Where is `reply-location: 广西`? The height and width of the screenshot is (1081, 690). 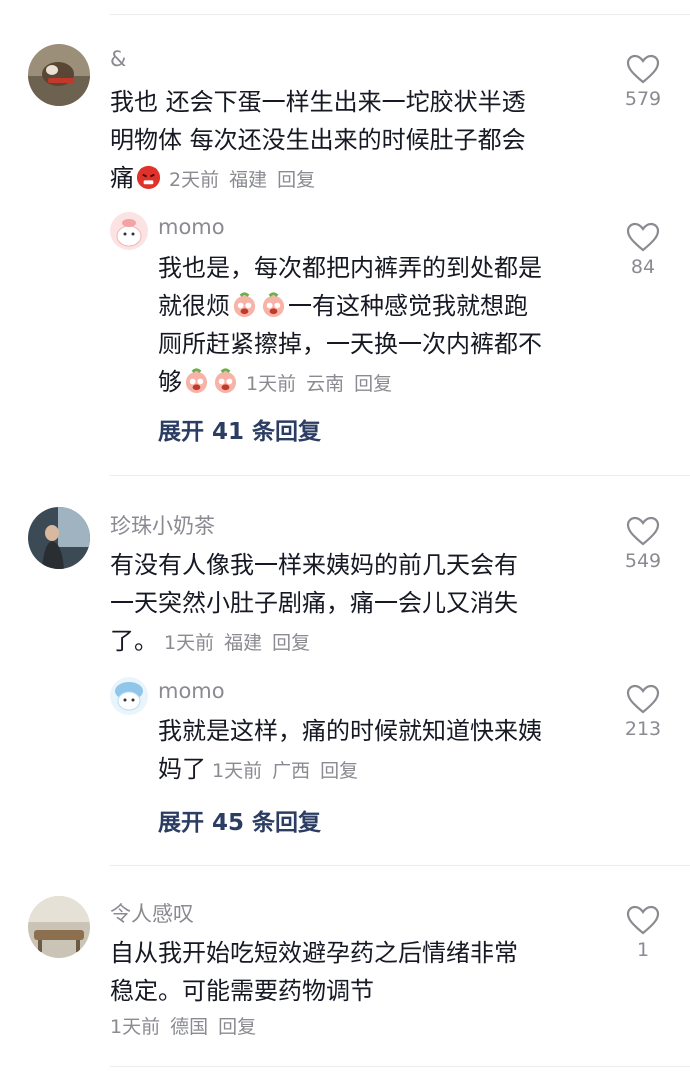 reply-location: 广西 is located at coordinates (291, 771).